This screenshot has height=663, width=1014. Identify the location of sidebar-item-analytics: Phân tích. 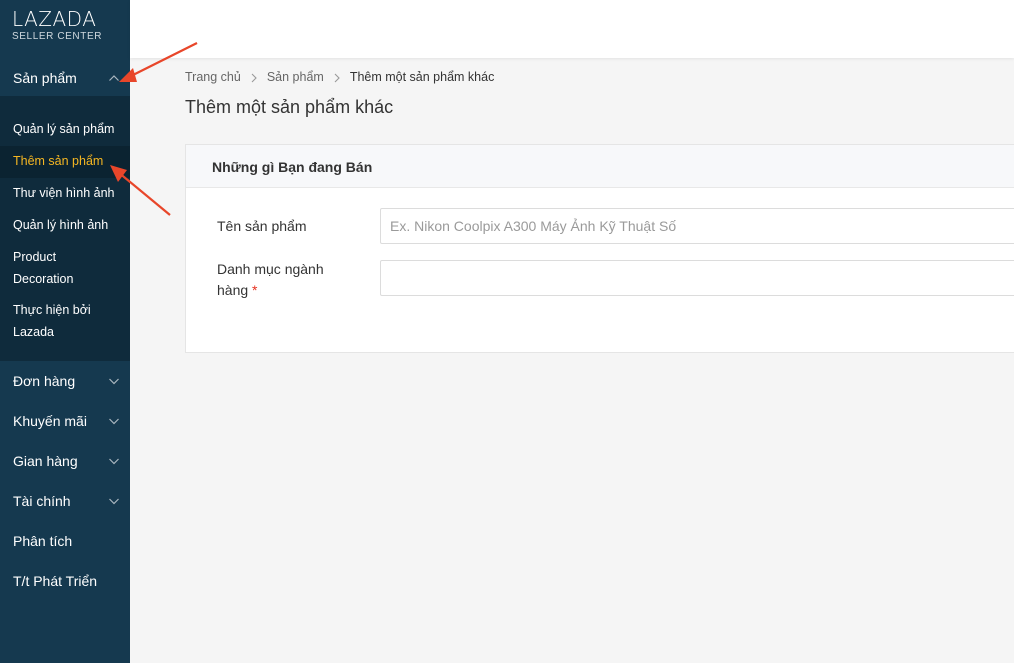
(65, 541).